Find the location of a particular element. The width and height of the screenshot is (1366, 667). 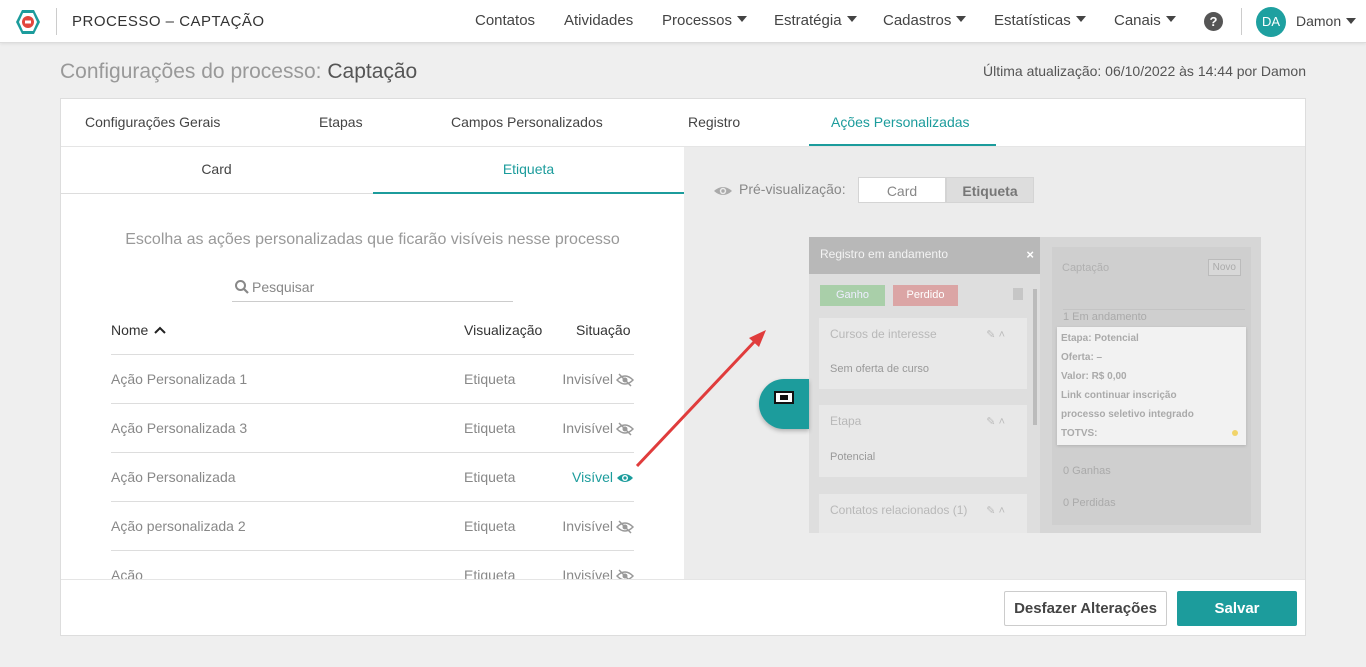

help-icon: ? is located at coordinates (1213, 21).